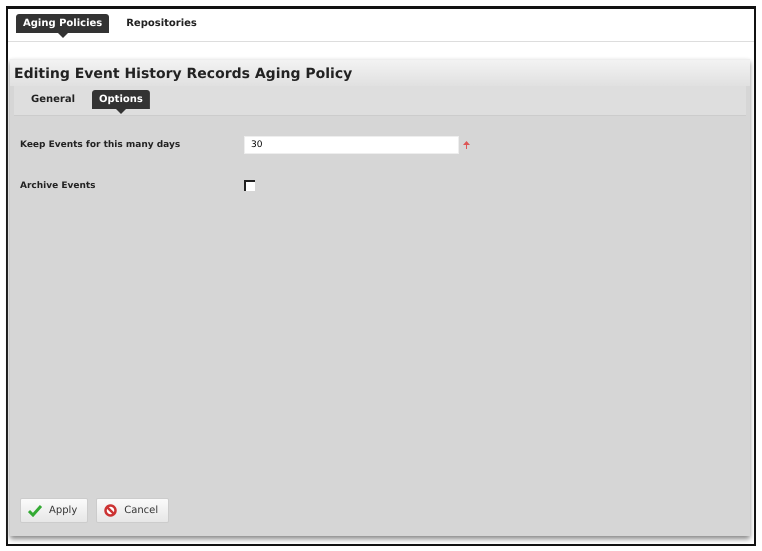 The width and height of the screenshot is (762, 551). Describe the element at coordinates (63, 26) in the screenshot. I see `tab: Aging Policies` at that location.